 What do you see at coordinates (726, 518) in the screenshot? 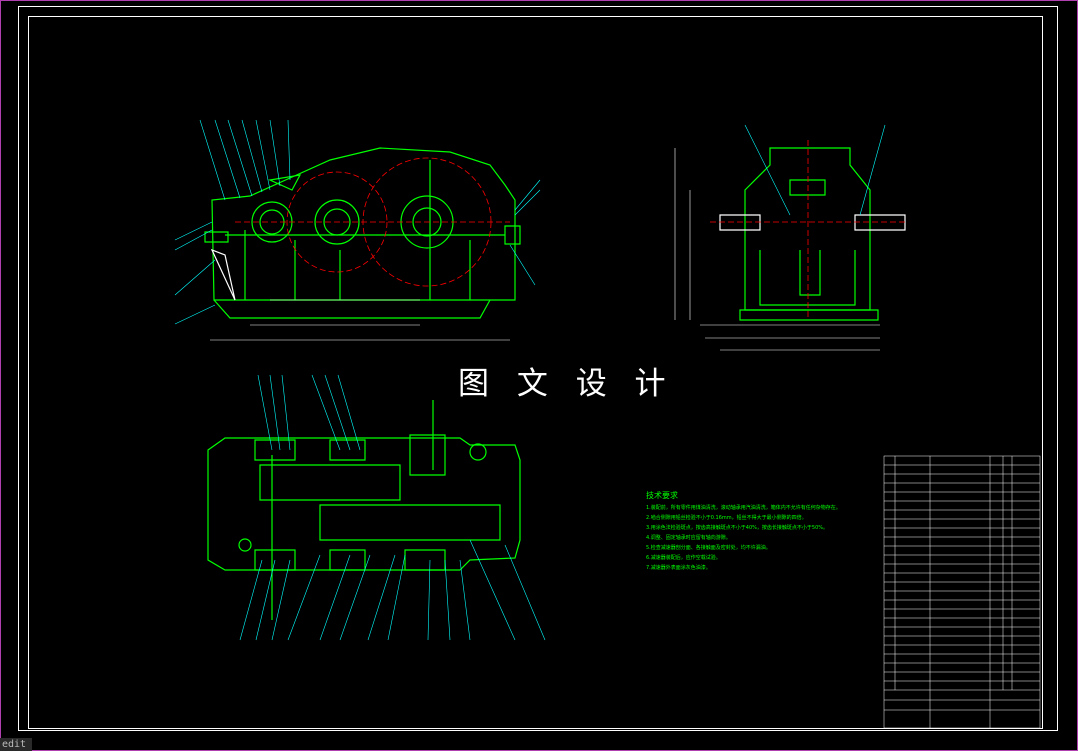
I see `tech-req-line: 2.啮合侧隙用铅丝检验不小于0.16mm，铅丝不得大于最小侧隙的四倍。` at bounding box center [726, 518].